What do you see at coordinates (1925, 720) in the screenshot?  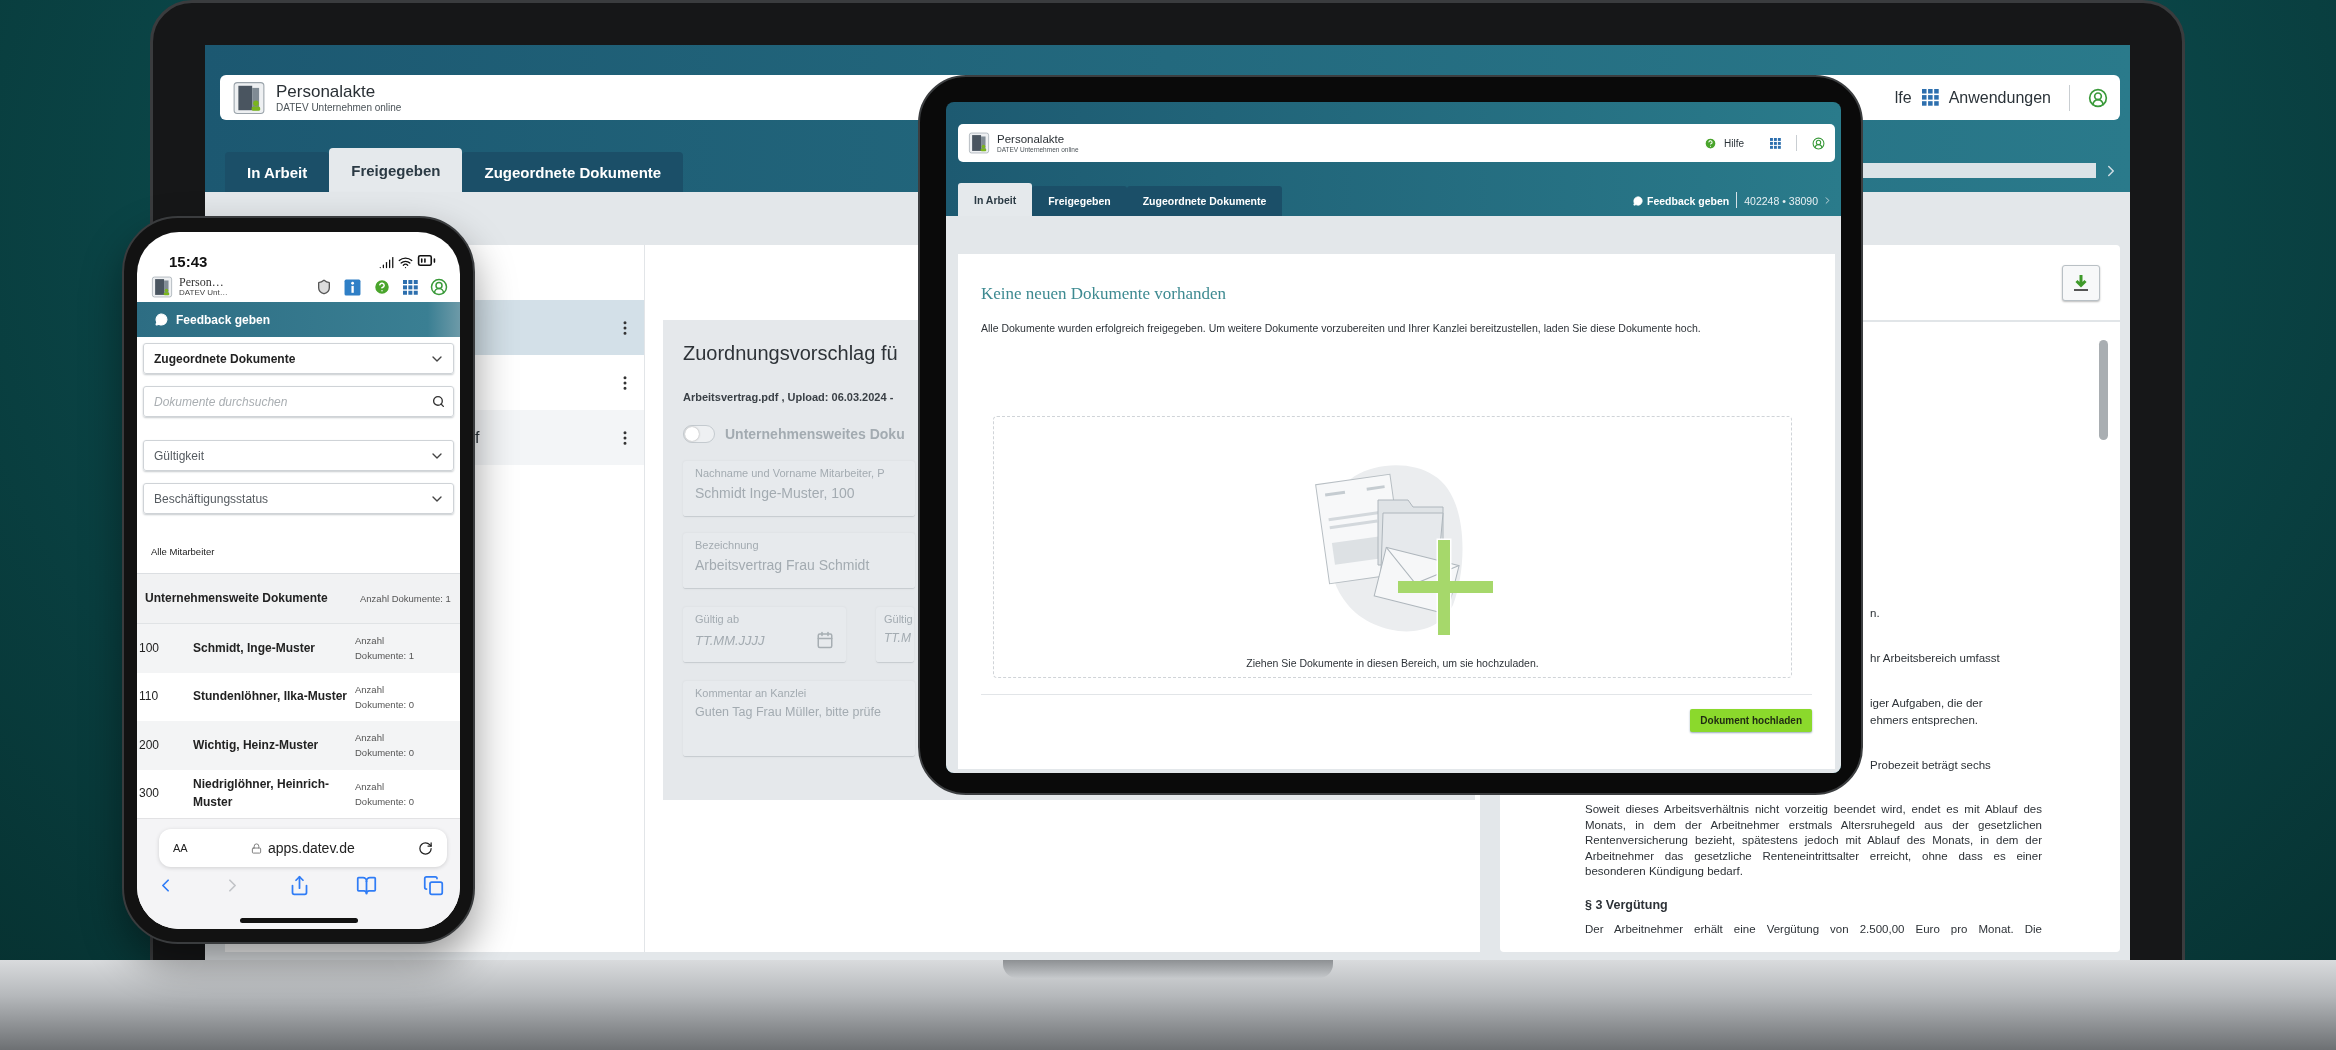 I see `document-text: ehmers entsprechen.` at bounding box center [1925, 720].